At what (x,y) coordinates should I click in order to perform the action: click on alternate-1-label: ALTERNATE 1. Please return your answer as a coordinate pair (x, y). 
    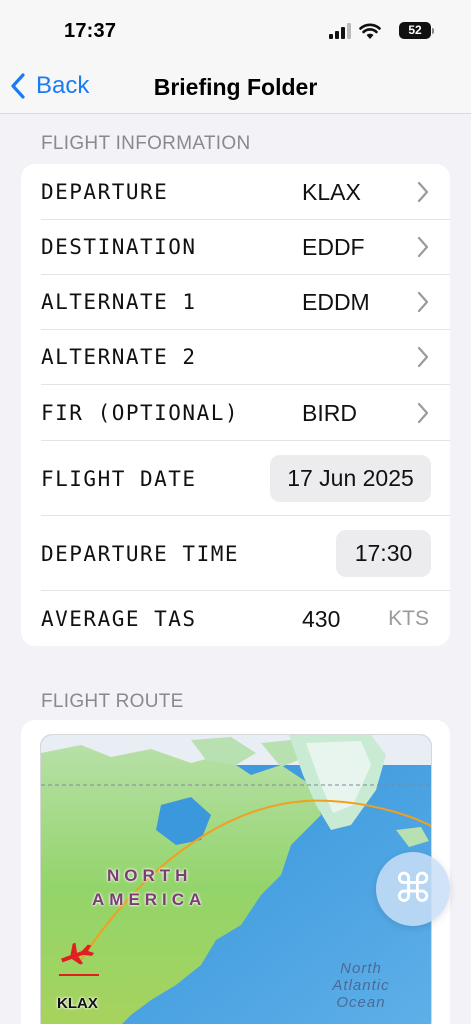
    Looking at the image, I should click on (119, 302).